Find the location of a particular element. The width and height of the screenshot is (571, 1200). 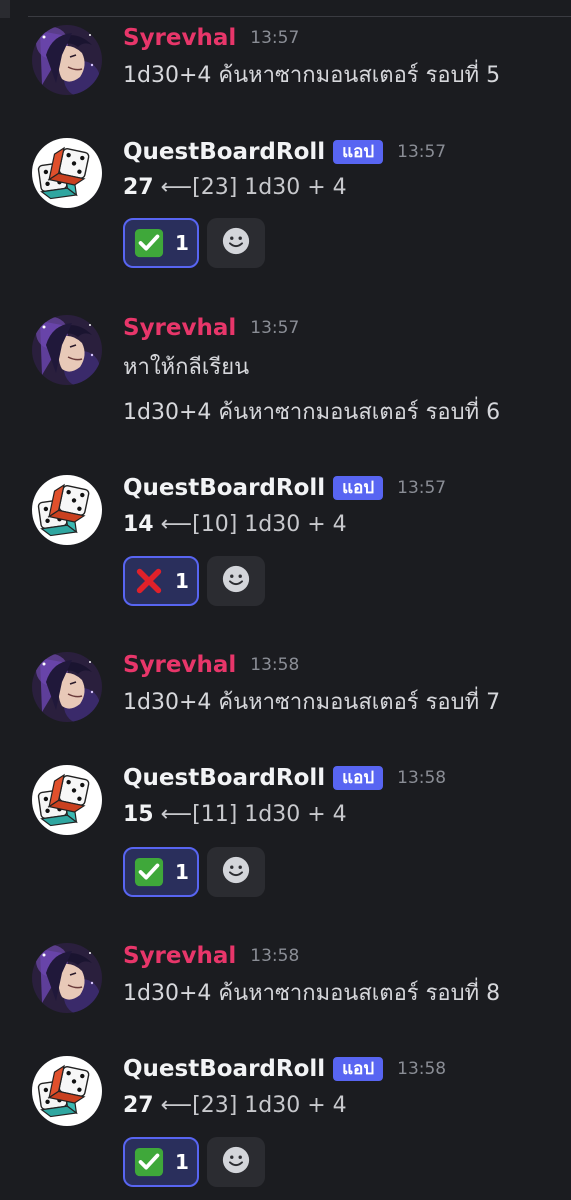

roll-total: 15 is located at coordinates (138, 814).